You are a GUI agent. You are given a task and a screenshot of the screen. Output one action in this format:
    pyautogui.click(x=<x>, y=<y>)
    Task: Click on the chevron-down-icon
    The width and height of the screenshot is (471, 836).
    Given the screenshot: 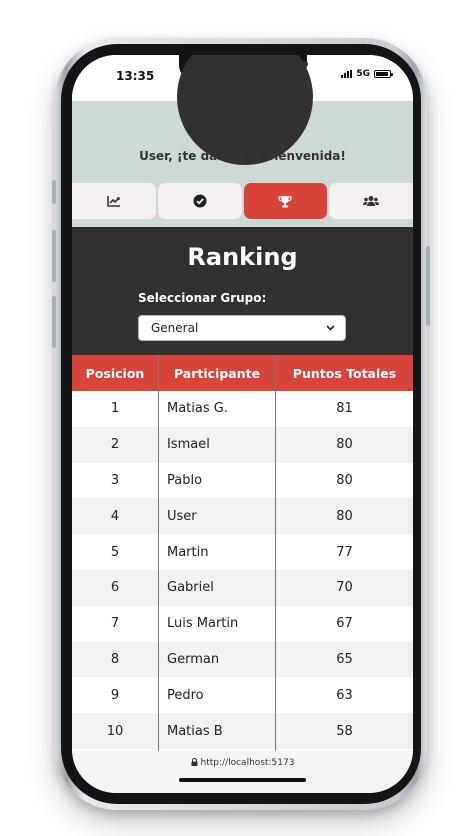 What is the action you would take?
    pyautogui.click(x=330, y=328)
    